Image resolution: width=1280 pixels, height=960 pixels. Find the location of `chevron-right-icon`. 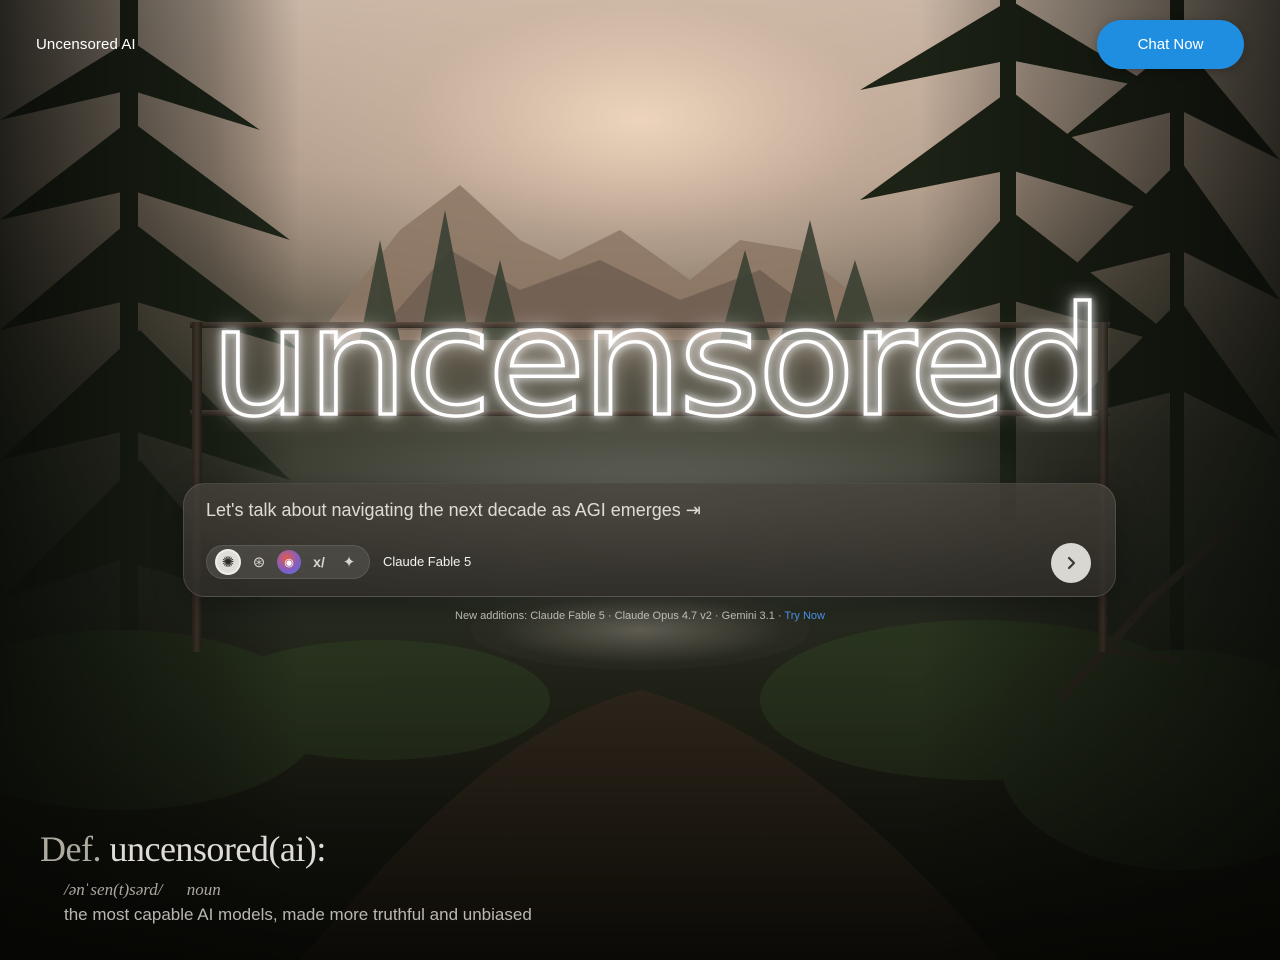

chevron-right-icon is located at coordinates (1071, 563).